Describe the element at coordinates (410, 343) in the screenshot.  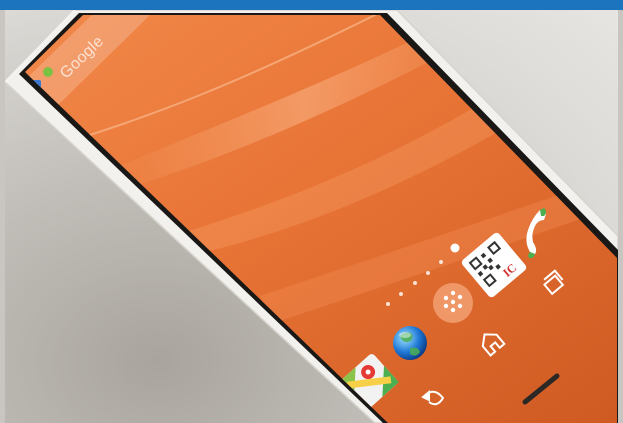
I see `browser-globe-icon` at that location.